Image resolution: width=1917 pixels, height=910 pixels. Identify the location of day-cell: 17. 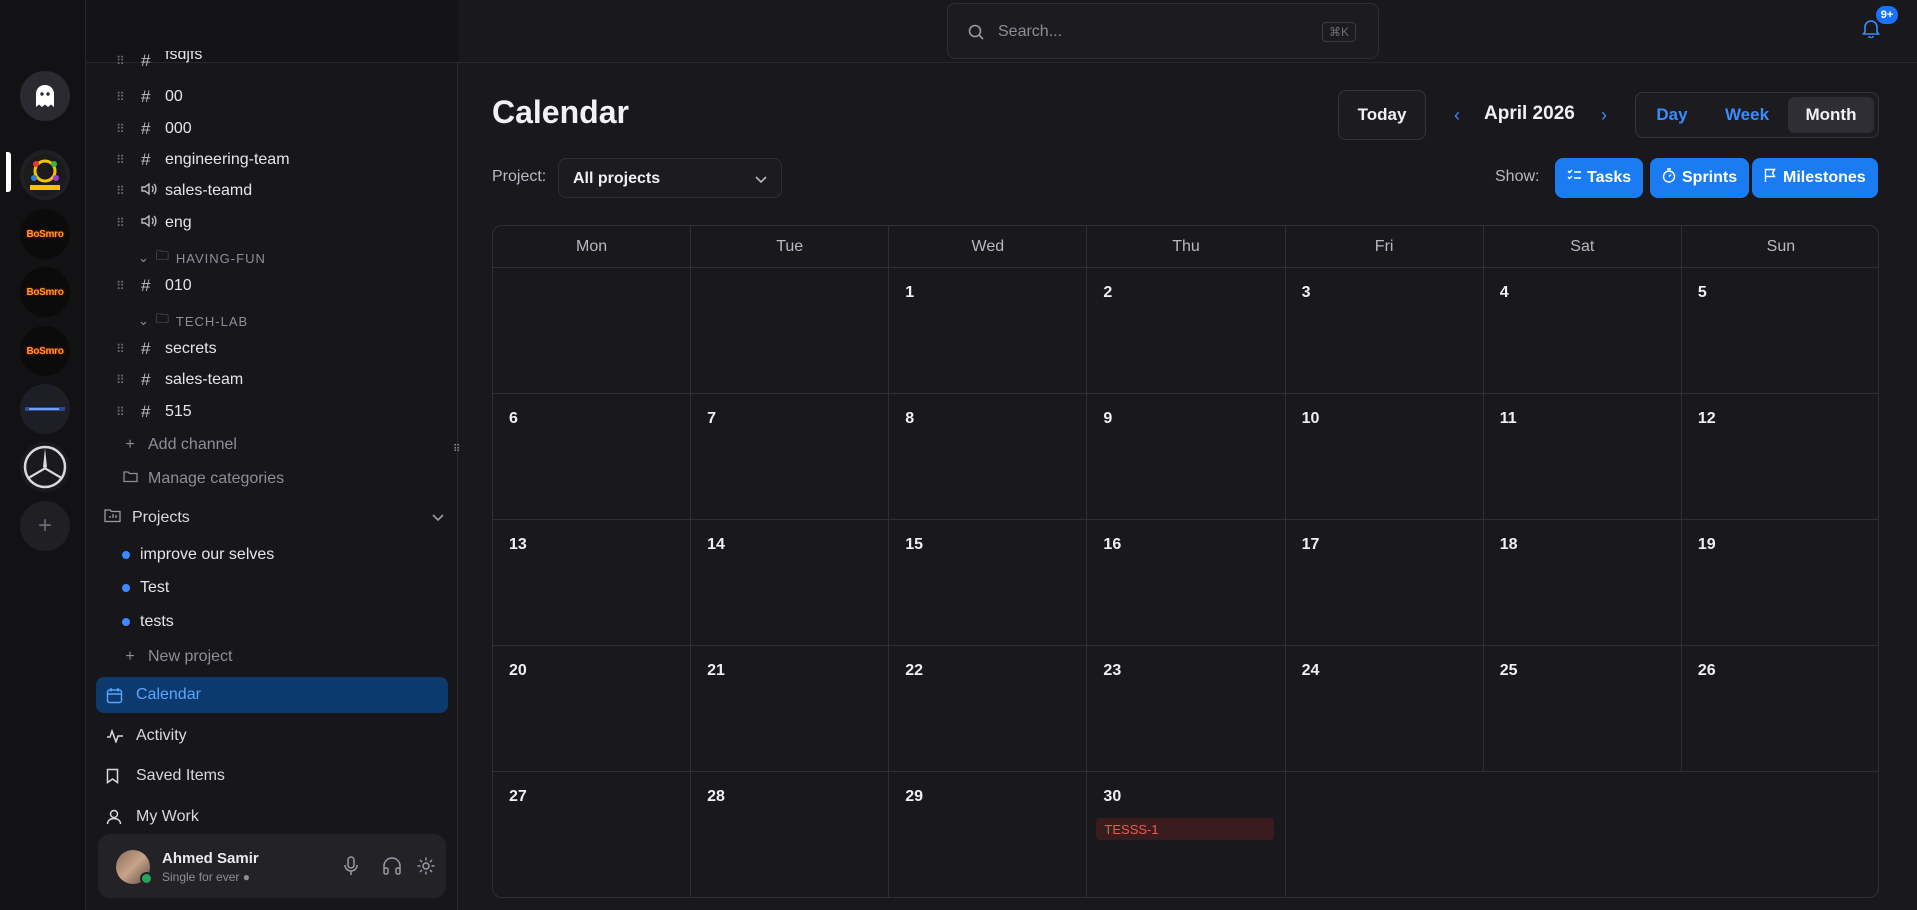
(1384, 583).